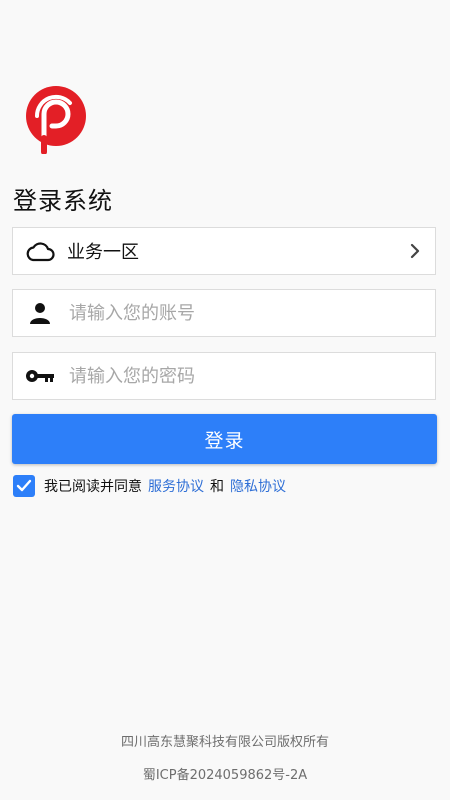 This screenshot has width=450, height=800. Describe the element at coordinates (251, 376) in the screenshot. I see `password-input` at that location.